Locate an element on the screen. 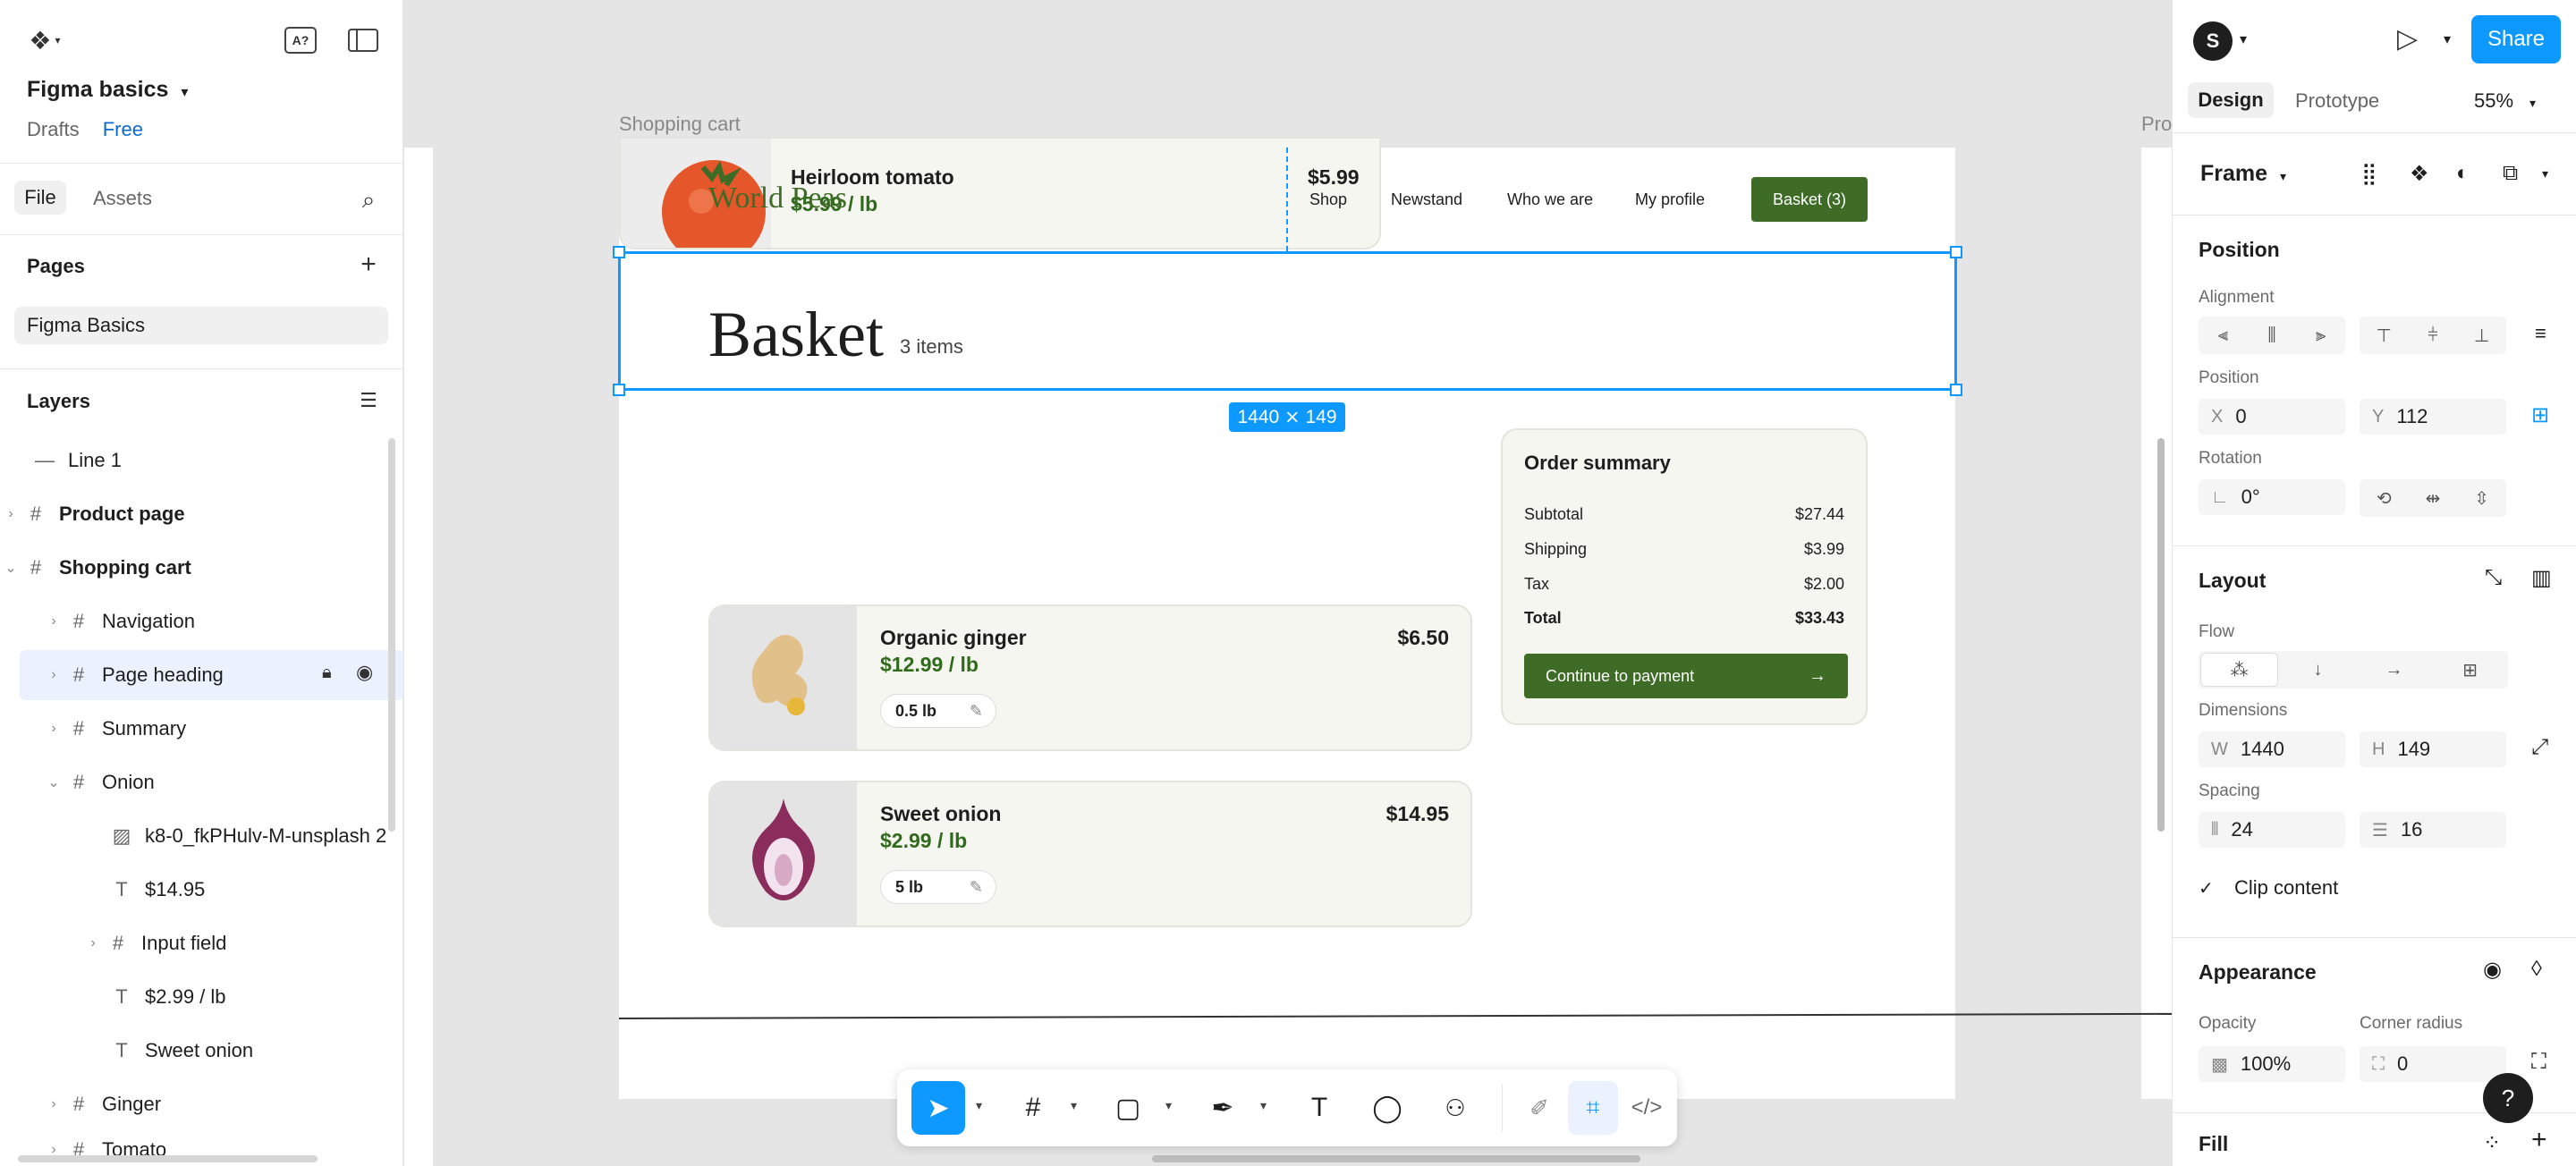 This screenshot has height=1166, width=2576. canvas-scrollbar-vertical is located at coordinates (2161, 635).